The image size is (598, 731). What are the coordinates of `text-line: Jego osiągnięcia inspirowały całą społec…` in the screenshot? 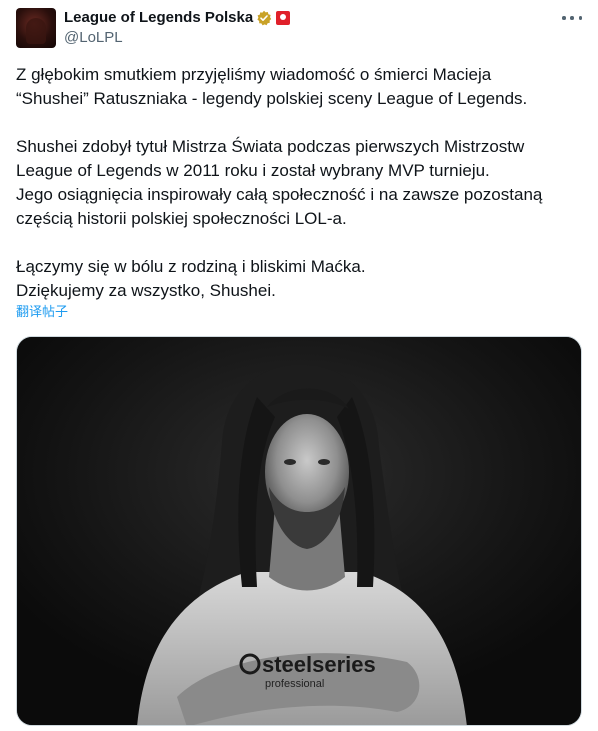 It's located at (279, 194).